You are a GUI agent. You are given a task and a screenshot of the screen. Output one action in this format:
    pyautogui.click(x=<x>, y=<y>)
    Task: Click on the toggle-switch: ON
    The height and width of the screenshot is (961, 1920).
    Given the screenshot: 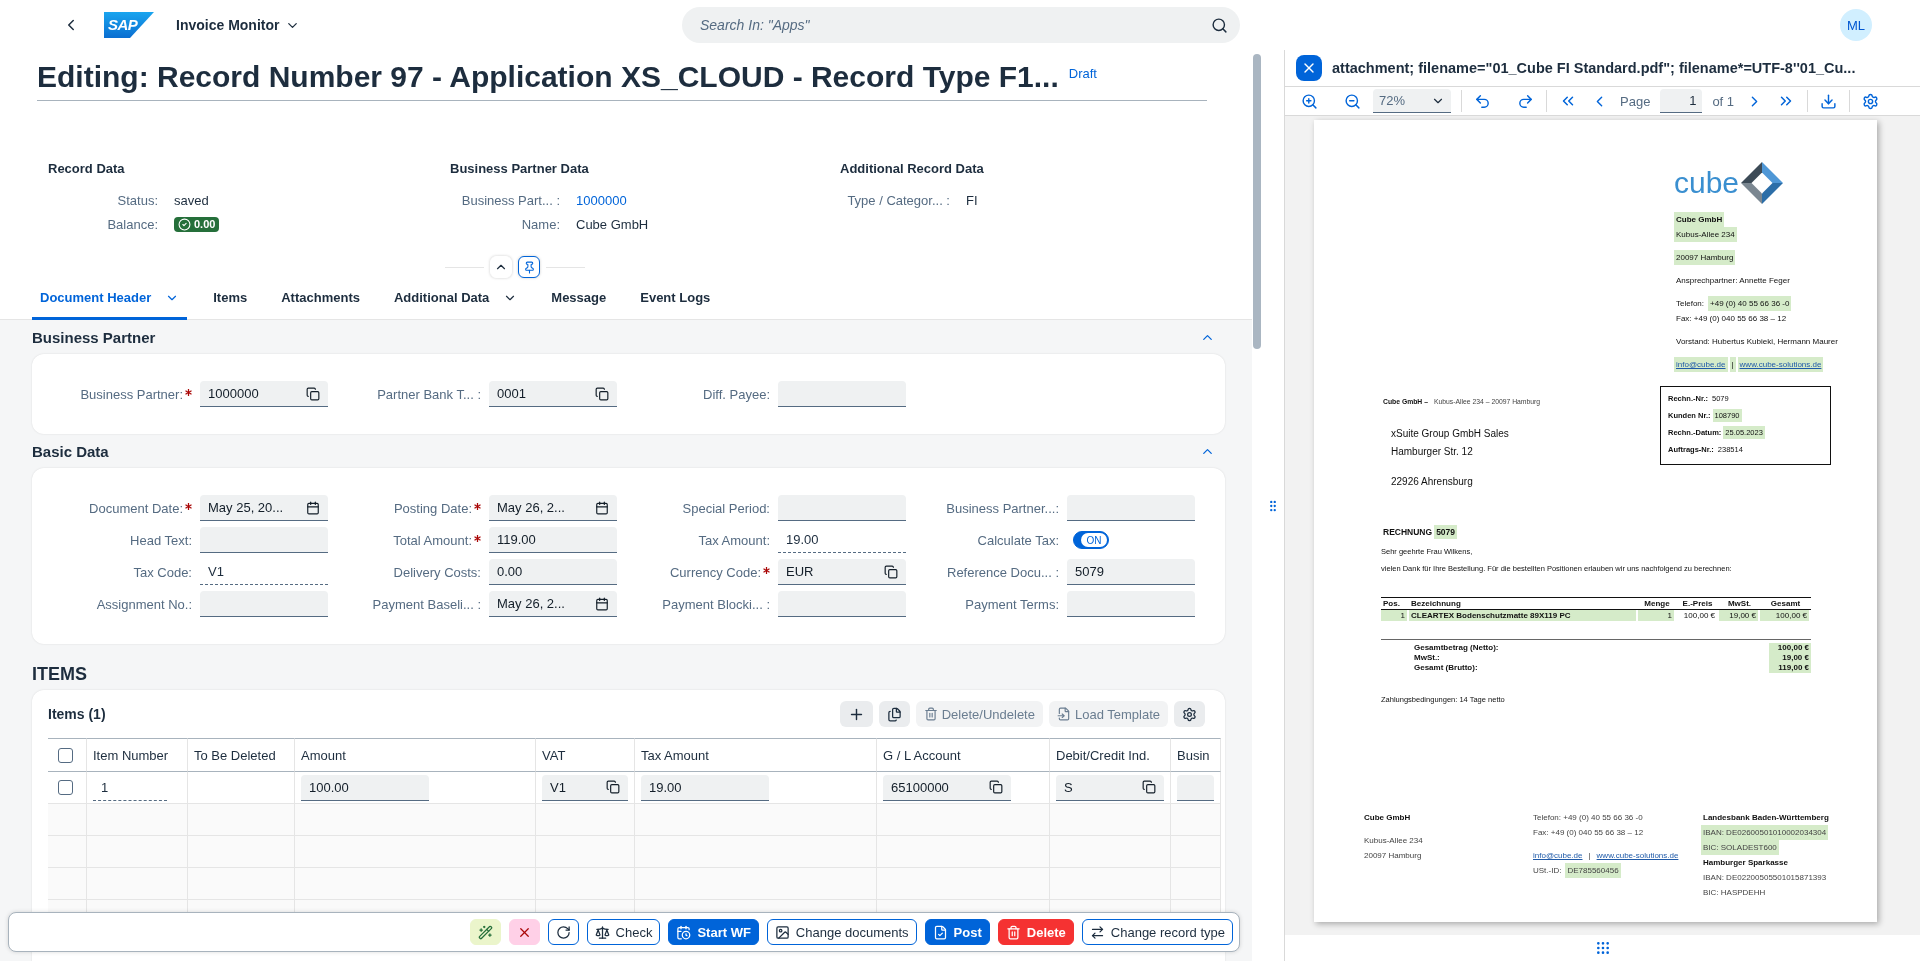 What is the action you would take?
    pyautogui.click(x=1091, y=540)
    